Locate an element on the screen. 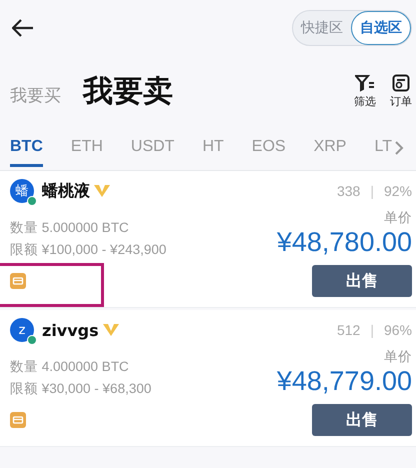 Image resolution: width=416 pixels, height=468 pixels. side-tab: 我要卖 is located at coordinates (128, 91).